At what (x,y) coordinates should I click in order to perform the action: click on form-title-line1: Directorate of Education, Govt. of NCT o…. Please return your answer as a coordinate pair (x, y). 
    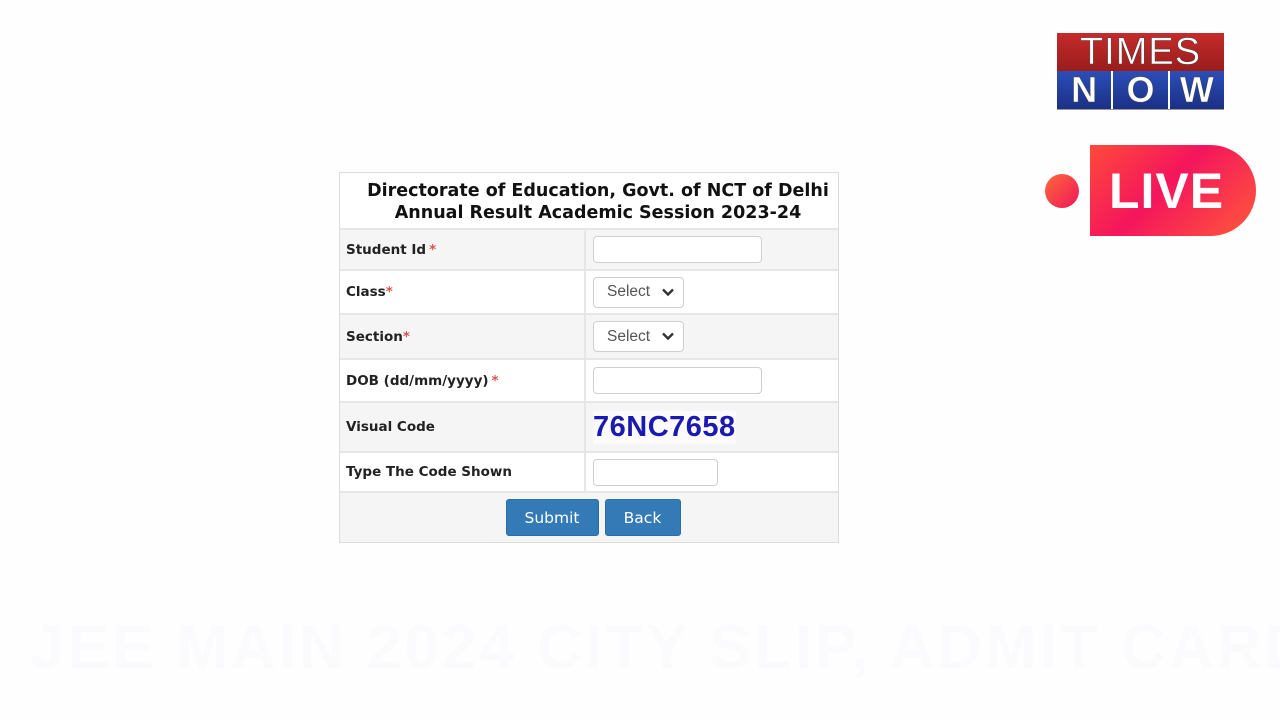
    Looking at the image, I should click on (598, 191).